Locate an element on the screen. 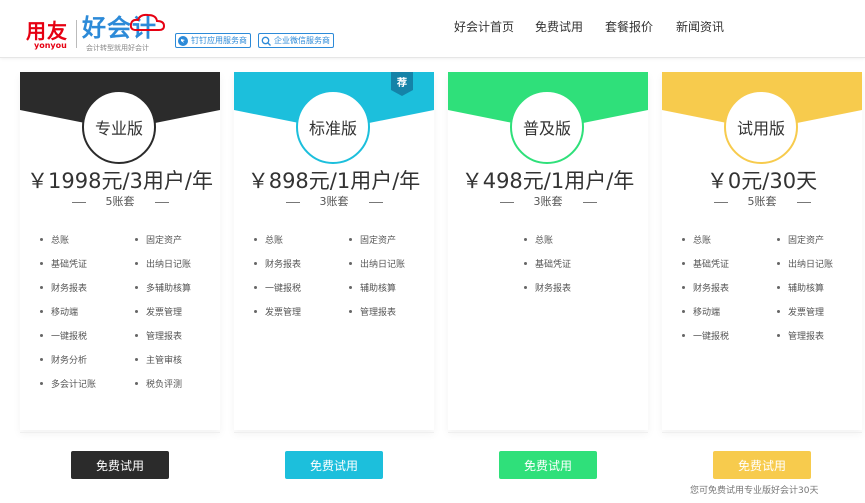 The image size is (865, 503). dingtalk-service-button: 钉钉应用服务商 is located at coordinates (213, 40).